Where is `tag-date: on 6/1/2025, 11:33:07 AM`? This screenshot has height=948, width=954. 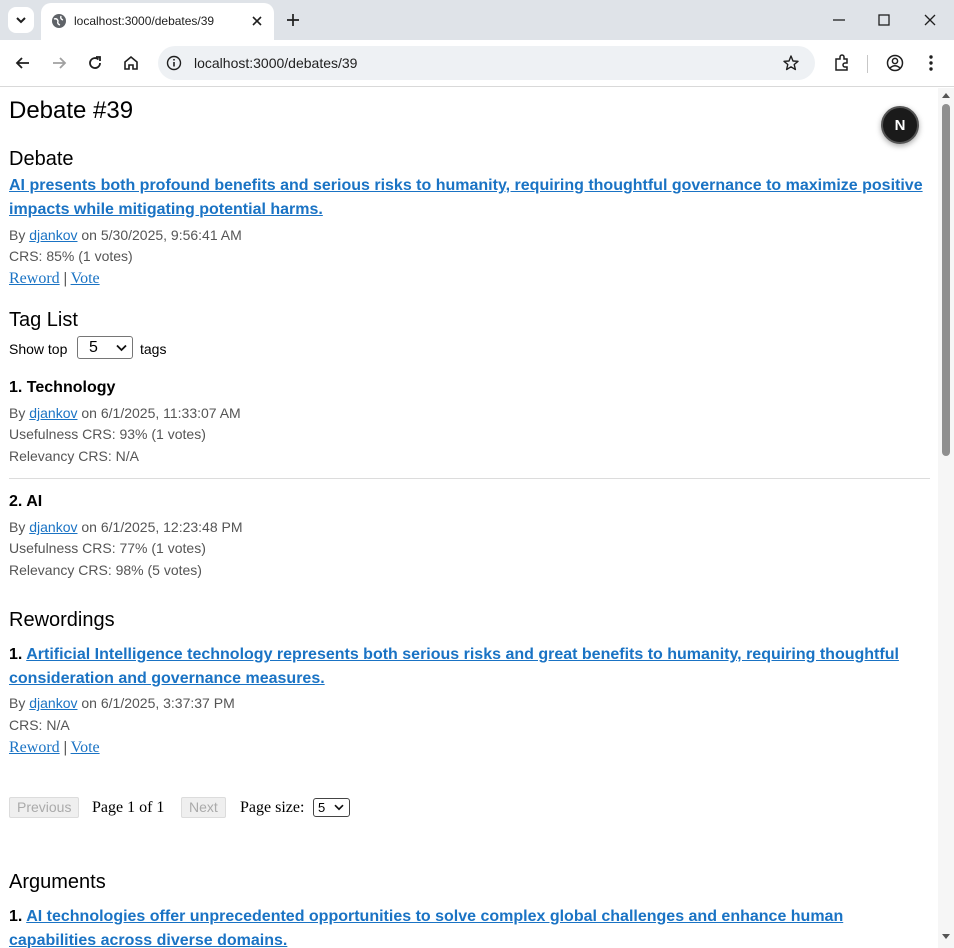 tag-date: on 6/1/2025, 11:33:07 AM is located at coordinates (161, 413).